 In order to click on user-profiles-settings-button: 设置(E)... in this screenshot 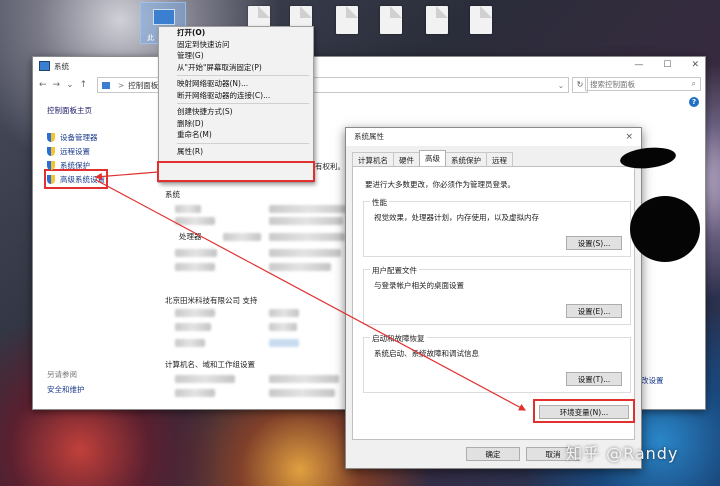, I will do `click(594, 311)`.